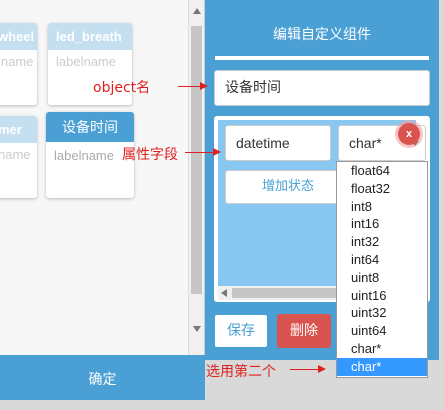 The height and width of the screenshot is (410, 444). What do you see at coordinates (382, 331) in the screenshot?
I see `dropdown-option: uint64` at bounding box center [382, 331].